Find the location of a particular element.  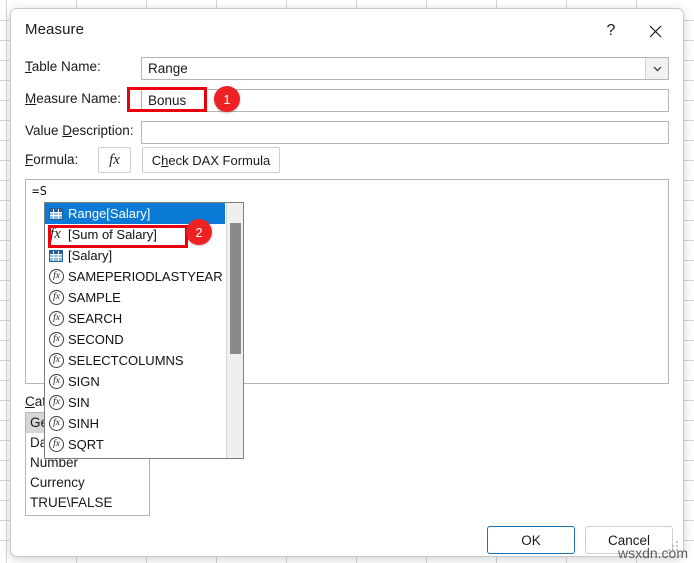

list-item-label: SINH is located at coordinates (84, 423).